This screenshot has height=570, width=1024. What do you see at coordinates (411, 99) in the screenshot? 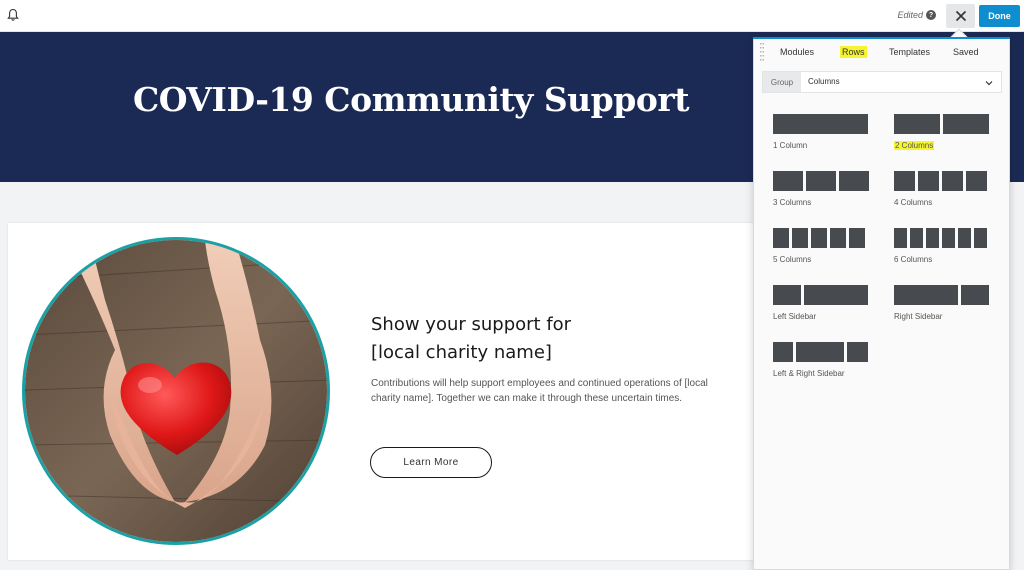
I see `page-title: COVID-19 Community Support` at bounding box center [411, 99].